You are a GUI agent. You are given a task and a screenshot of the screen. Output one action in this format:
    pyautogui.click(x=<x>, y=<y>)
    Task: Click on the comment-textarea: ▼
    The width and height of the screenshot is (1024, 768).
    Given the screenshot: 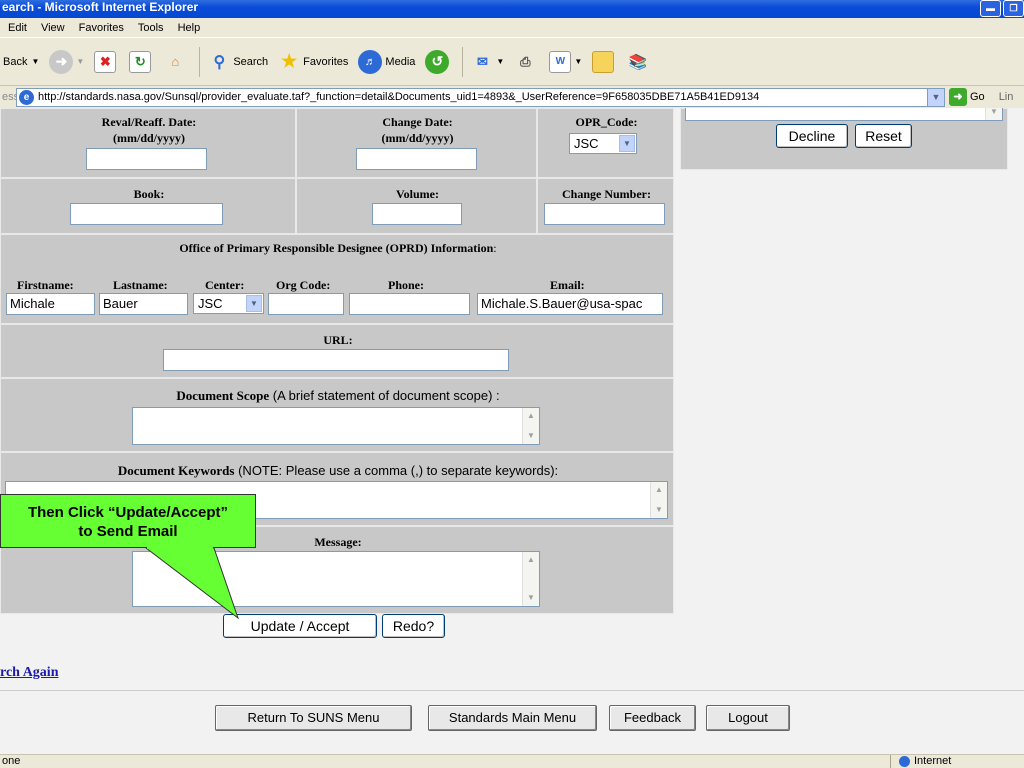 What is the action you would take?
    pyautogui.click(x=844, y=114)
    